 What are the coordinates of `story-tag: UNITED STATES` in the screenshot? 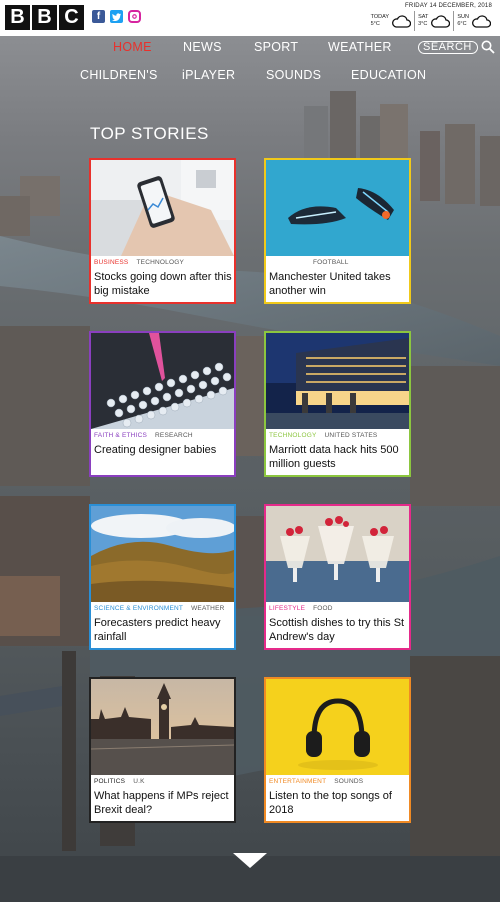 It's located at (351, 435).